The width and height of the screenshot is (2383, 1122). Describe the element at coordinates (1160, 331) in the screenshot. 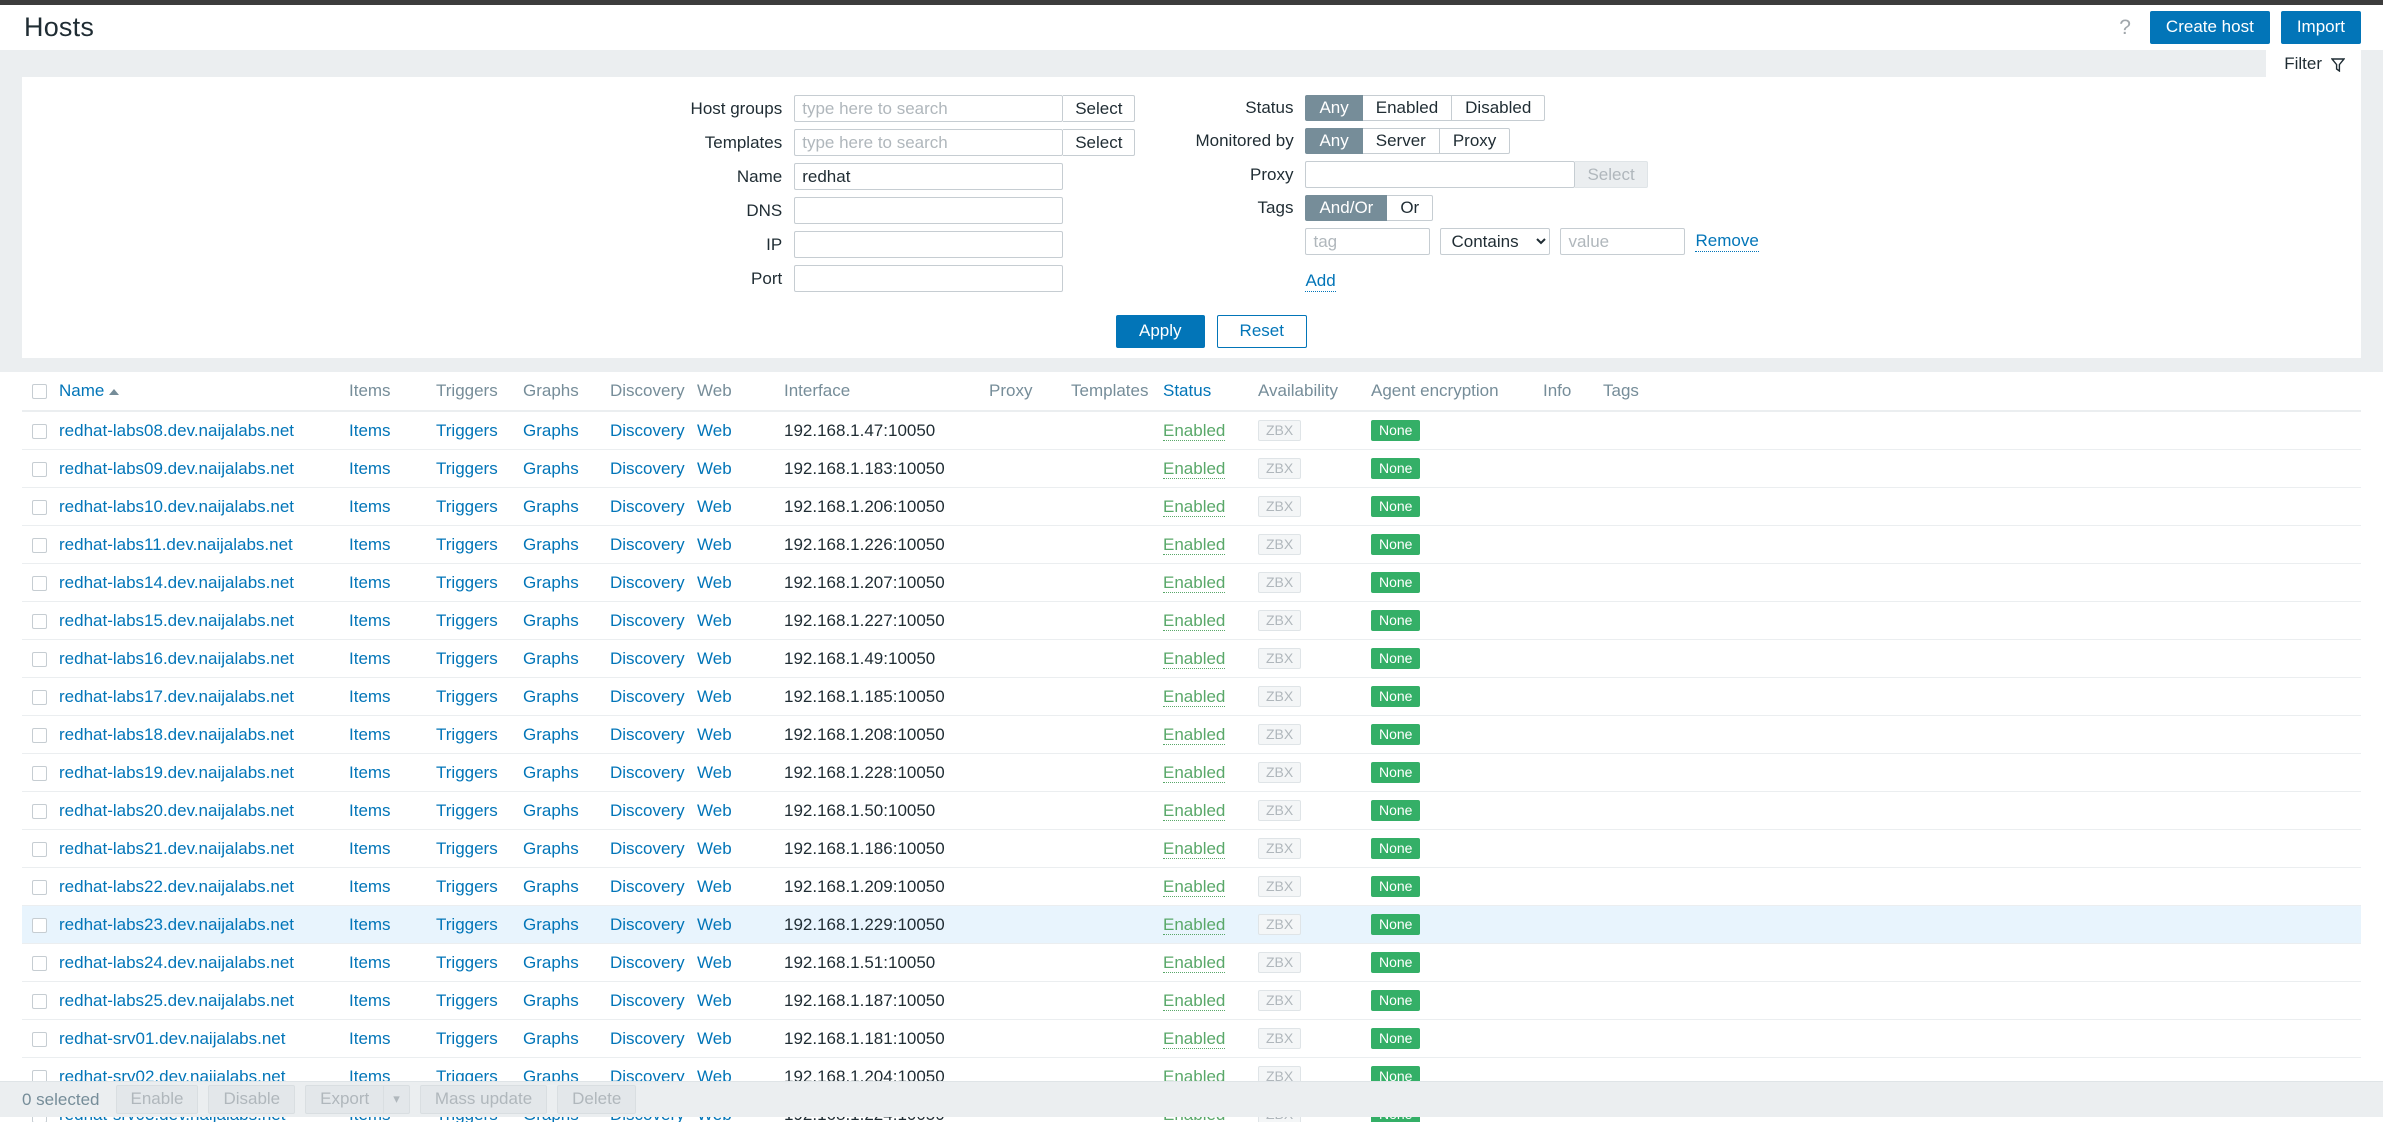

I see `apply-button: Apply` at that location.